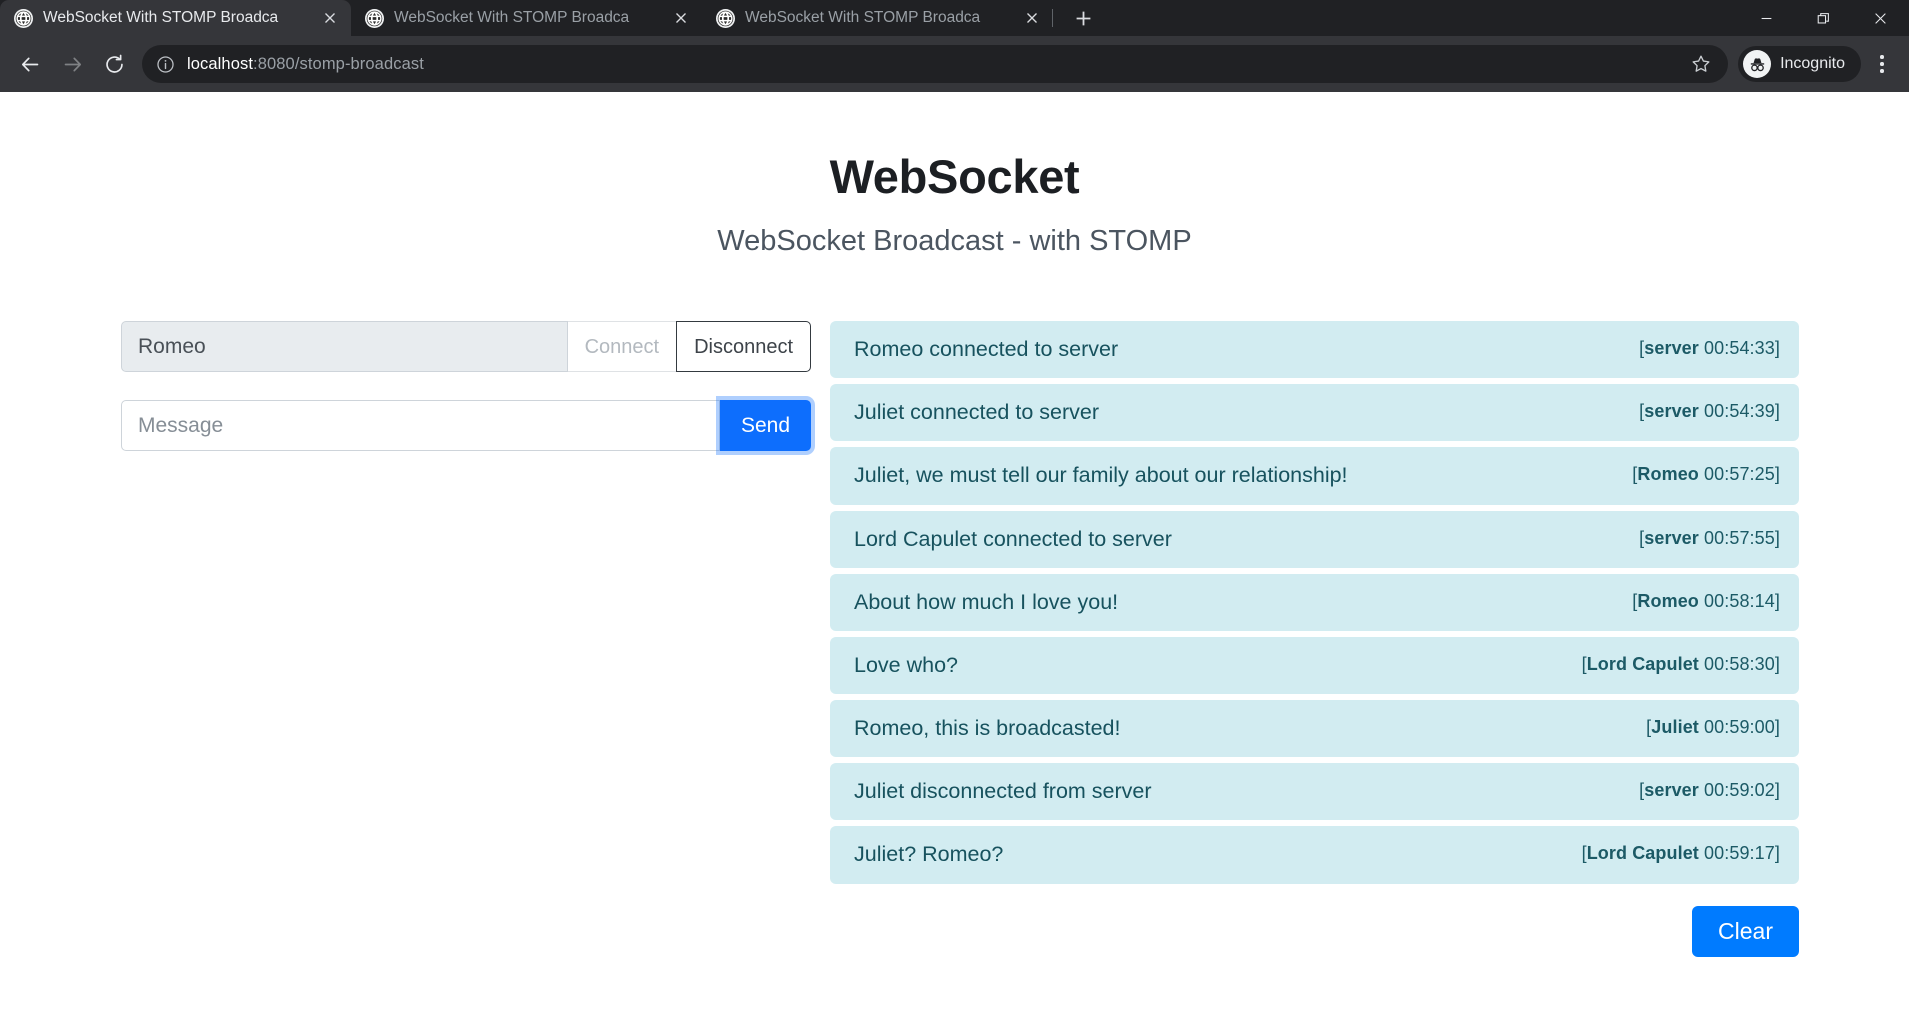 Image resolution: width=1909 pixels, height=1009 pixels. I want to click on message-time: 00:58:14, so click(1739, 600).